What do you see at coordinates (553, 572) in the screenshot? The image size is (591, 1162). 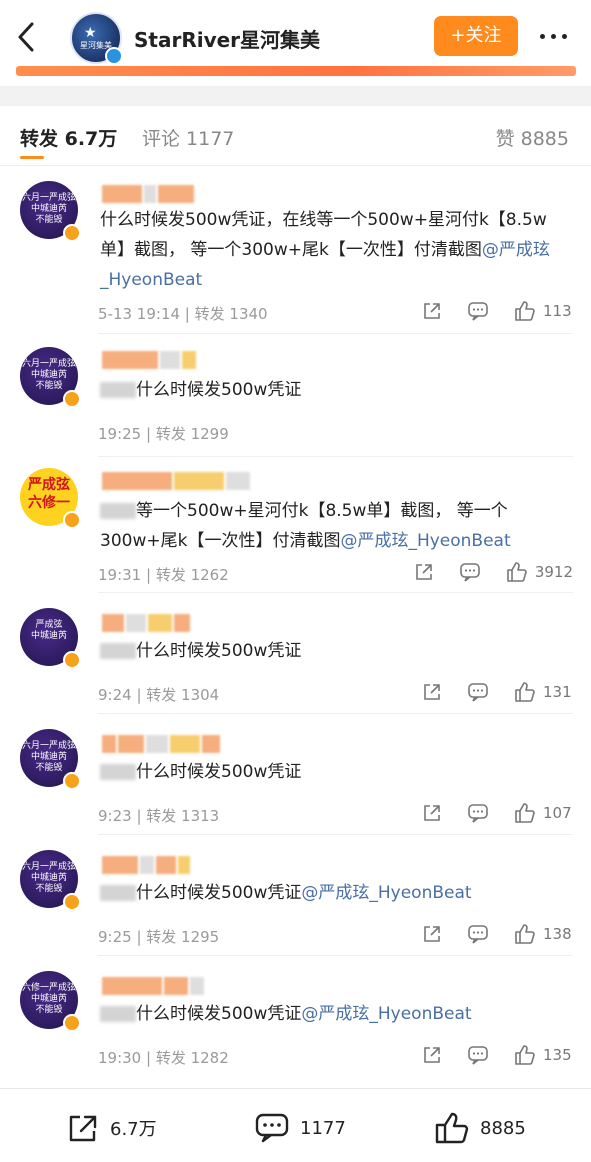 I see `like-count: 3912` at bounding box center [553, 572].